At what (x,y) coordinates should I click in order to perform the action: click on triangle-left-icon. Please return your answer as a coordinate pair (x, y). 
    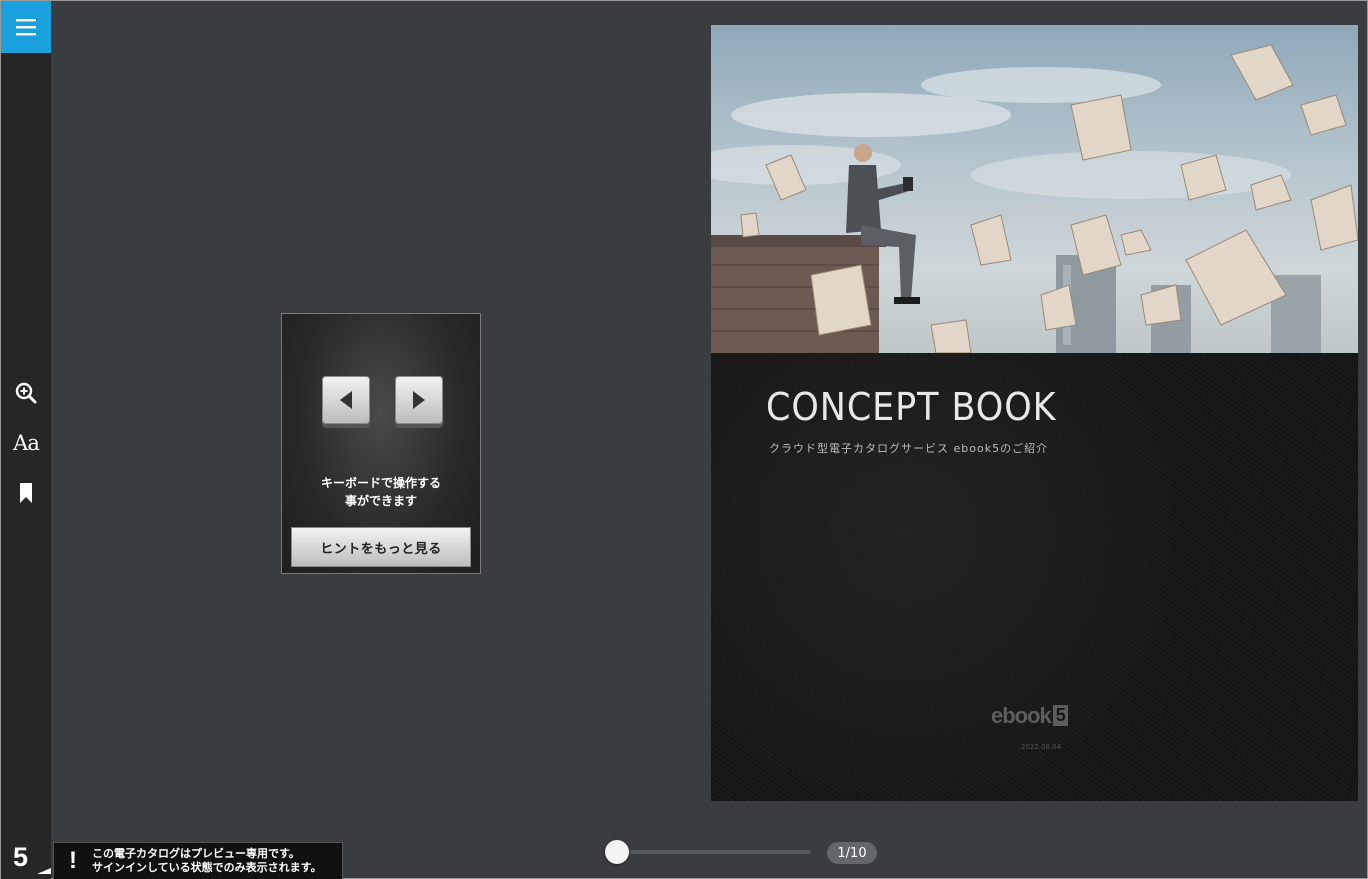
    Looking at the image, I should click on (346, 400).